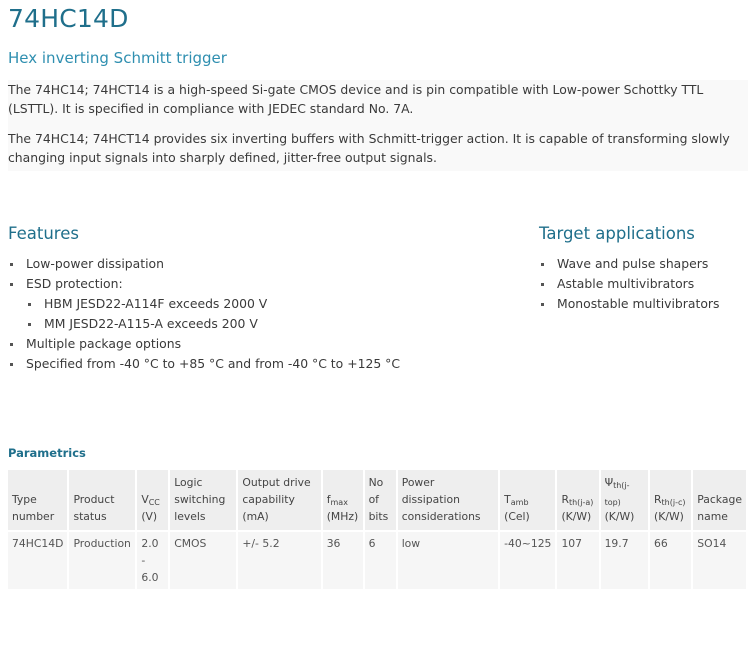 This screenshot has height=650, width=750. What do you see at coordinates (68, 18) in the screenshot?
I see `page-title: 74HC14D` at bounding box center [68, 18].